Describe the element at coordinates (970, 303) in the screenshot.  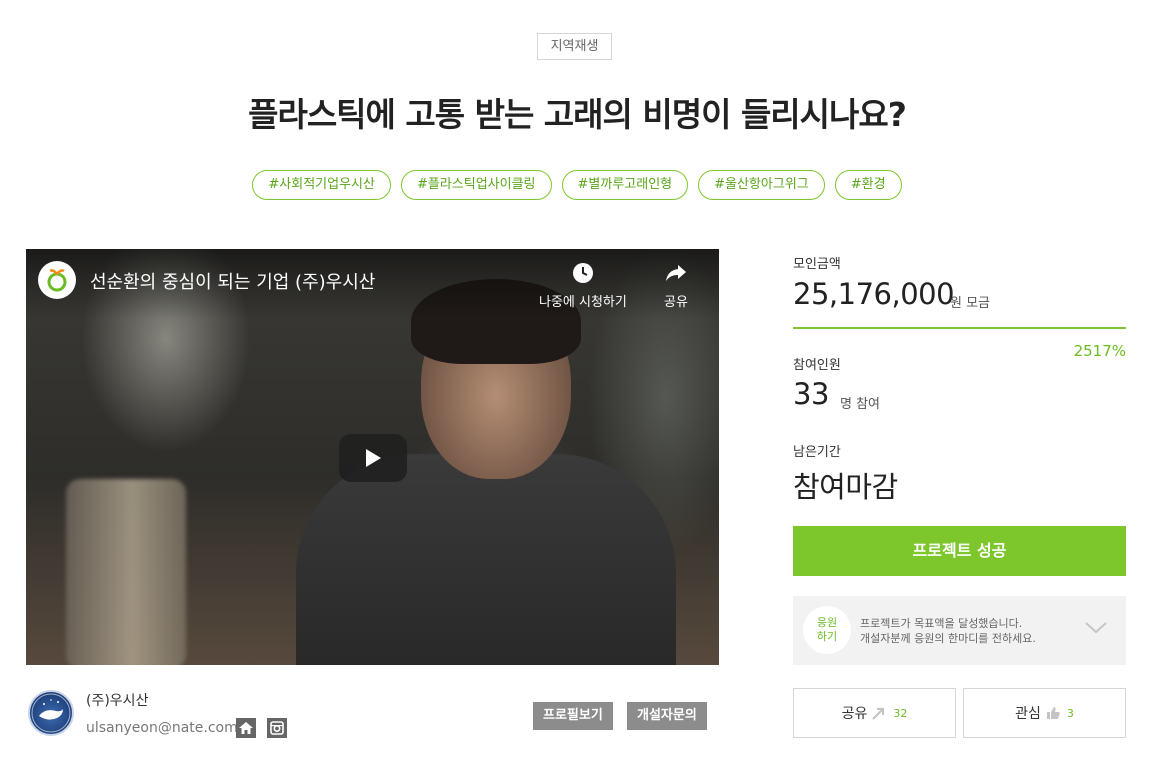
I see `raised-unit: 원 모금` at that location.